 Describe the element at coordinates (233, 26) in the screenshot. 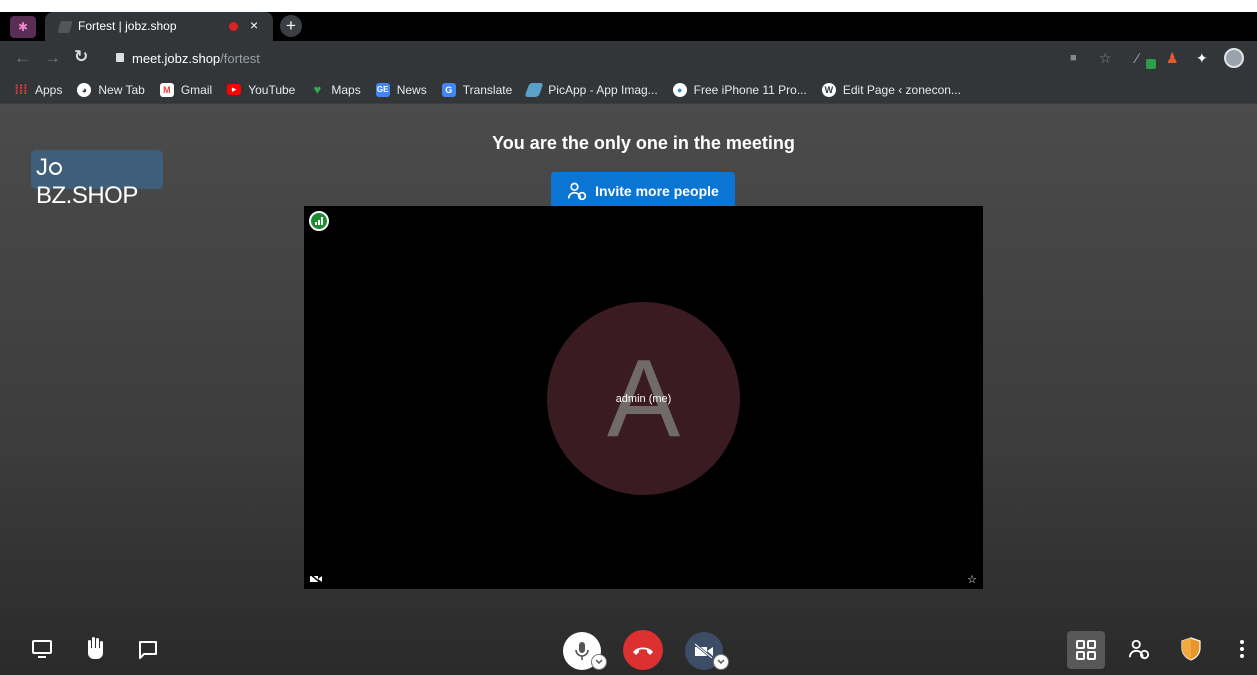

I see `recording-indicator-icon` at that location.